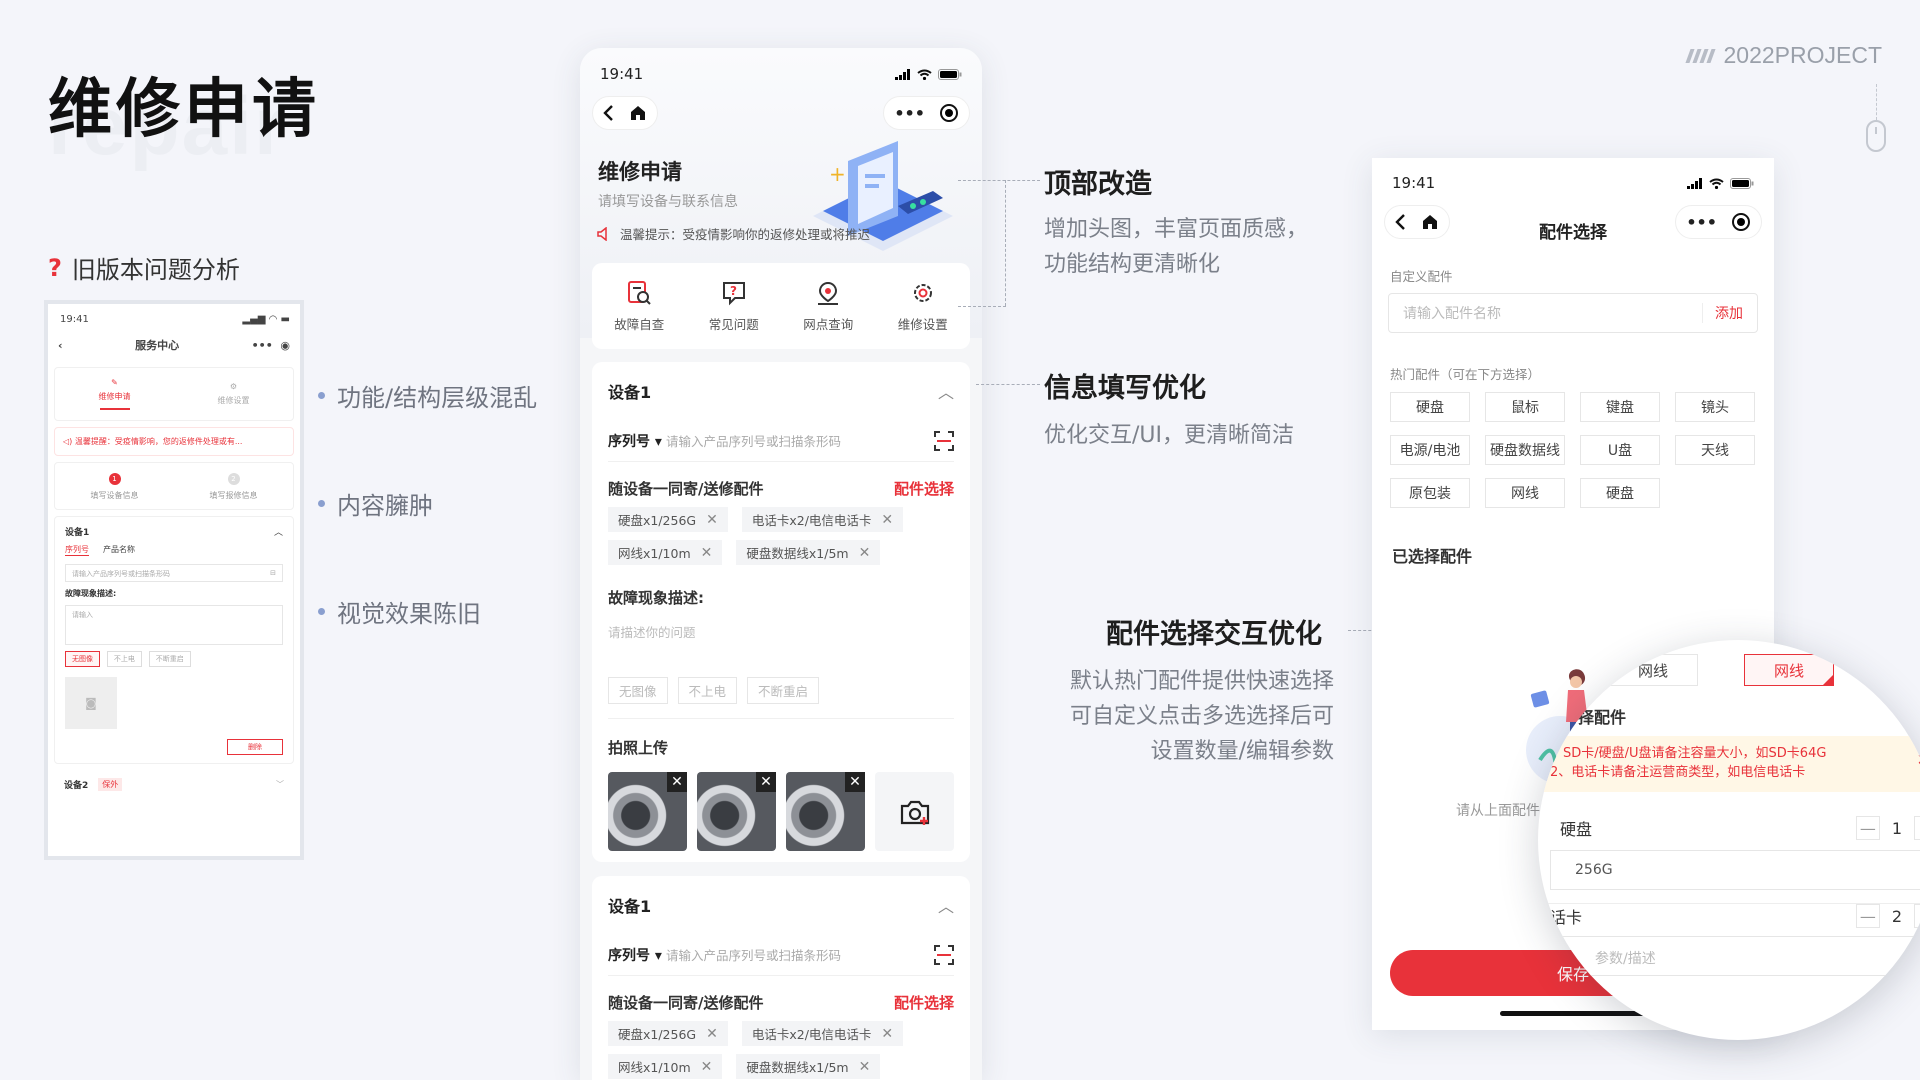 The width and height of the screenshot is (1920, 1080). What do you see at coordinates (174, 784) in the screenshot?
I see `device-2-row: 设备2 保外 ﹀` at bounding box center [174, 784].